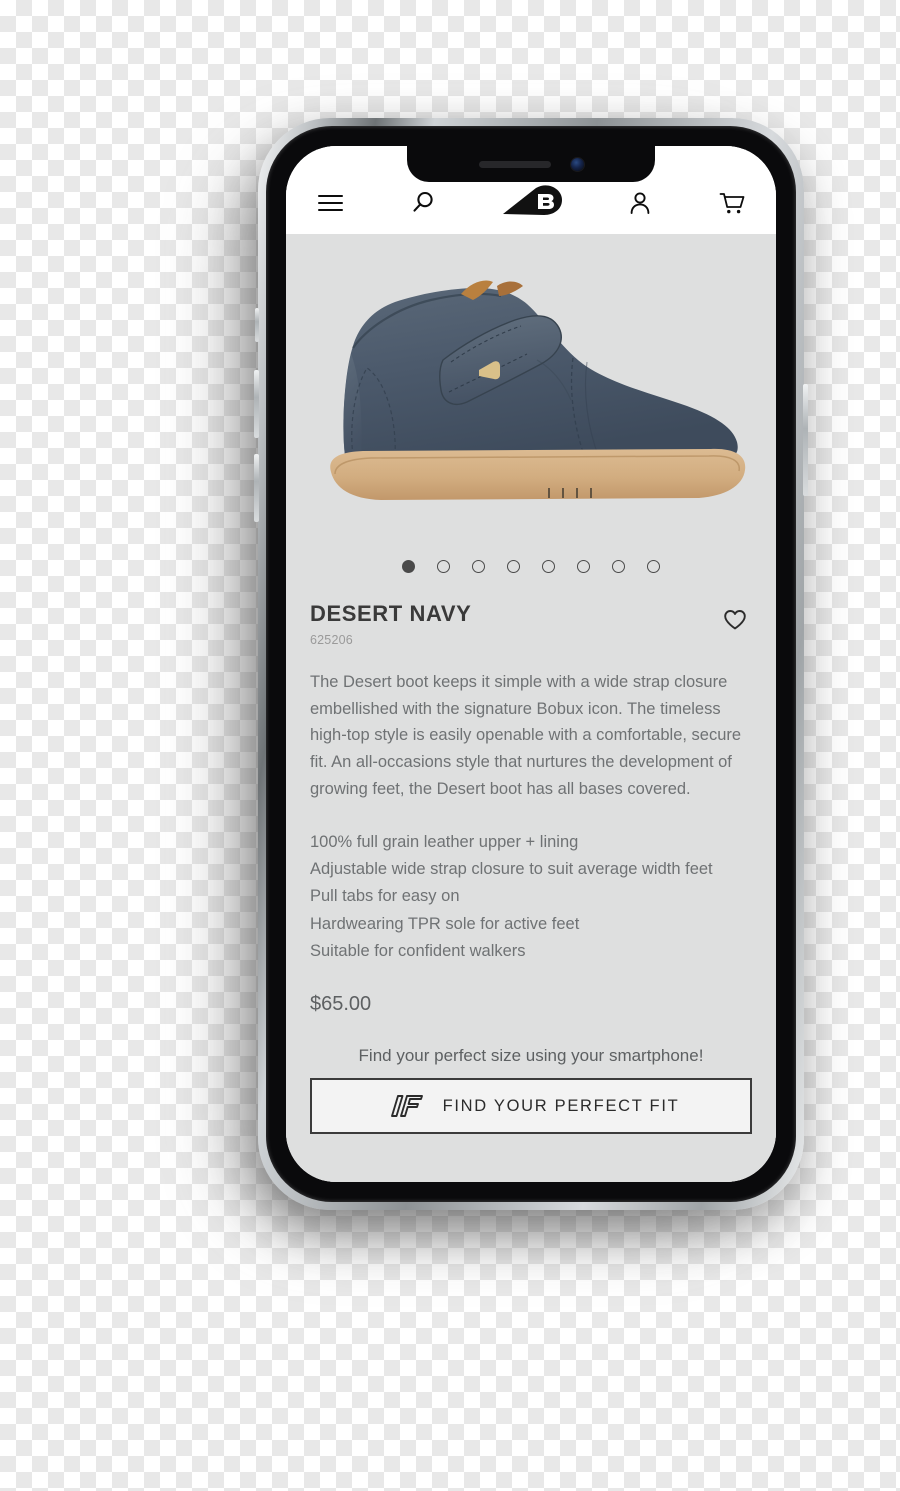 The width and height of the screenshot is (900, 1491). What do you see at coordinates (640, 203) in the screenshot?
I see `user-account-icon` at bounding box center [640, 203].